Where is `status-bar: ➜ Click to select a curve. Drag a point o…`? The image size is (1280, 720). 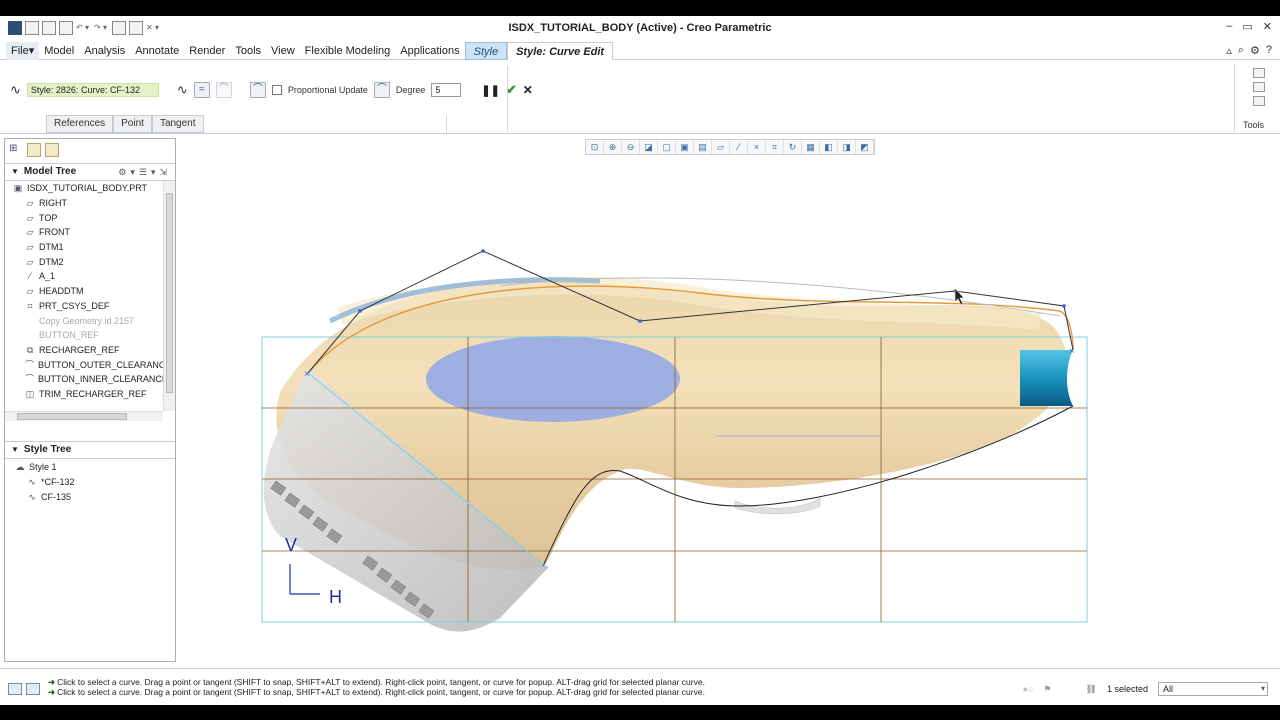
status-bar: ➜ Click to select a curve. Drag a point o… is located at coordinates (640, 686).